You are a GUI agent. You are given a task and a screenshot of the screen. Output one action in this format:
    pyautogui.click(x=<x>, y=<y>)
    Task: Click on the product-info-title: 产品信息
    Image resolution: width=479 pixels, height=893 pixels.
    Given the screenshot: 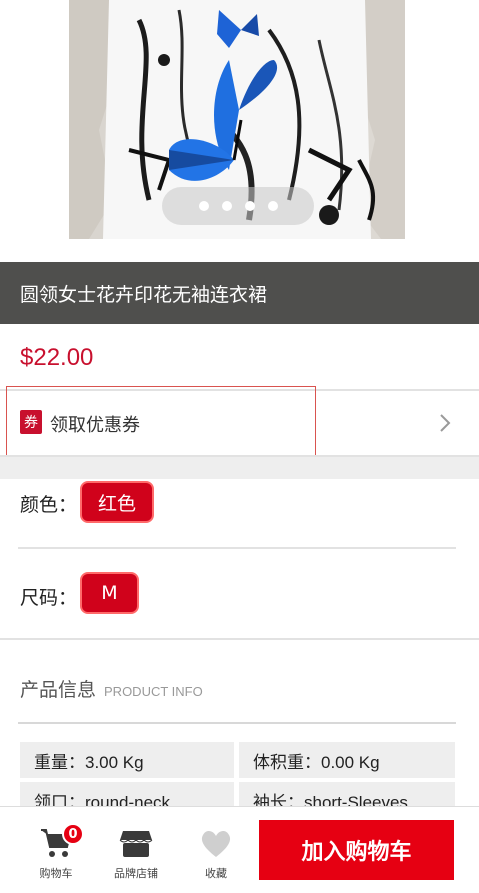 What is the action you would take?
    pyautogui.click(x=58, y=690)
    